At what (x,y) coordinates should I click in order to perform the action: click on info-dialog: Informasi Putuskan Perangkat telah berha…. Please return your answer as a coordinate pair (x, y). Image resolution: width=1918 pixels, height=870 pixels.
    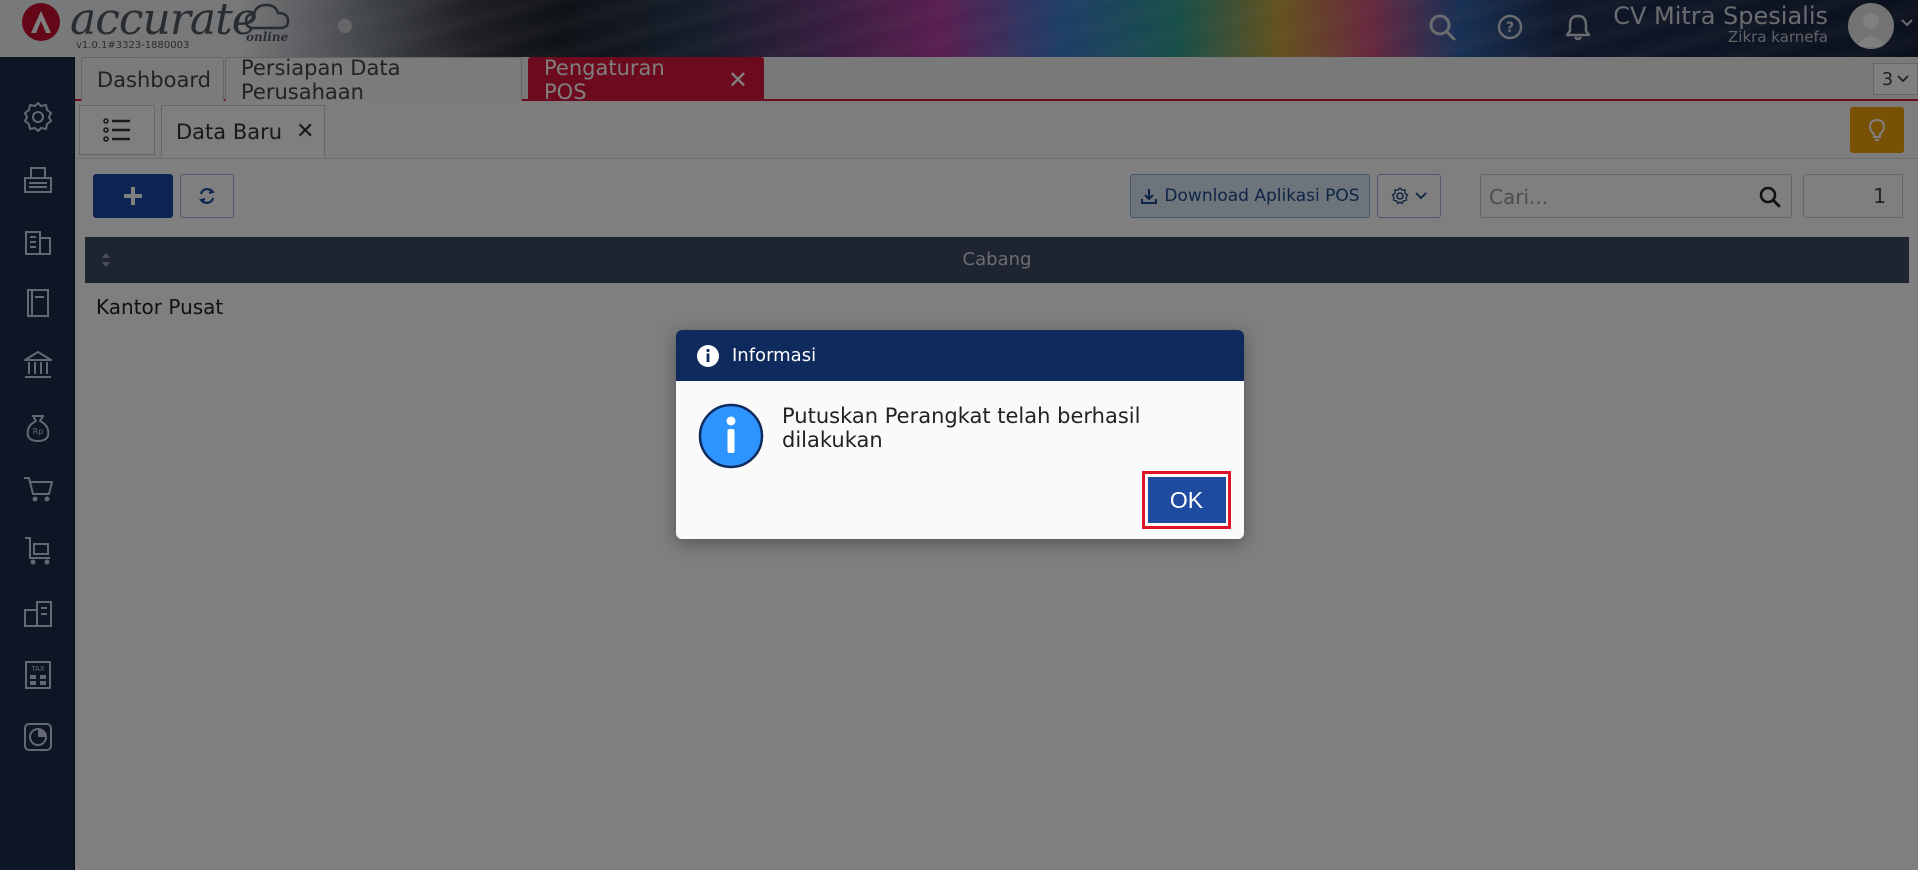
    Looking at the image, I should click on (960, 434).